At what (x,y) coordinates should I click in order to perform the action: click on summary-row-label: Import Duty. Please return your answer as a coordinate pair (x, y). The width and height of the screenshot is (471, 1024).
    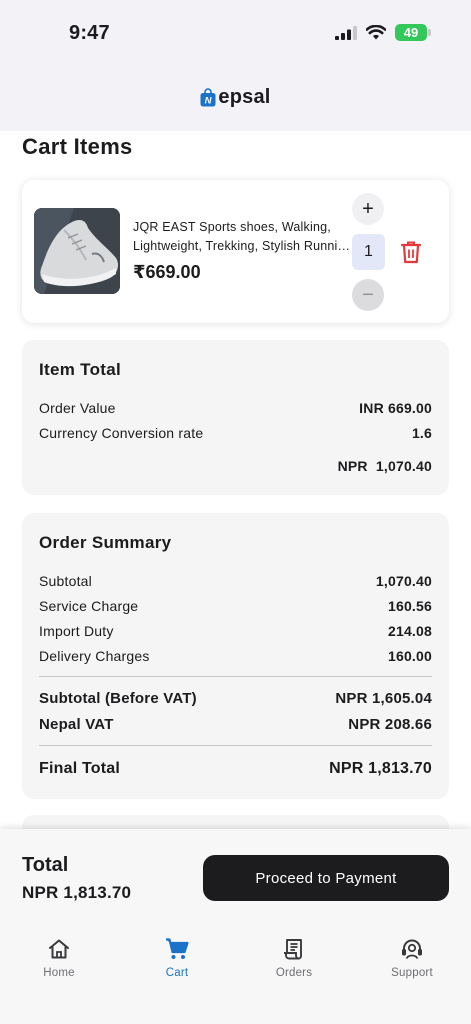
    Looking at the image, I should click on (76, 631).